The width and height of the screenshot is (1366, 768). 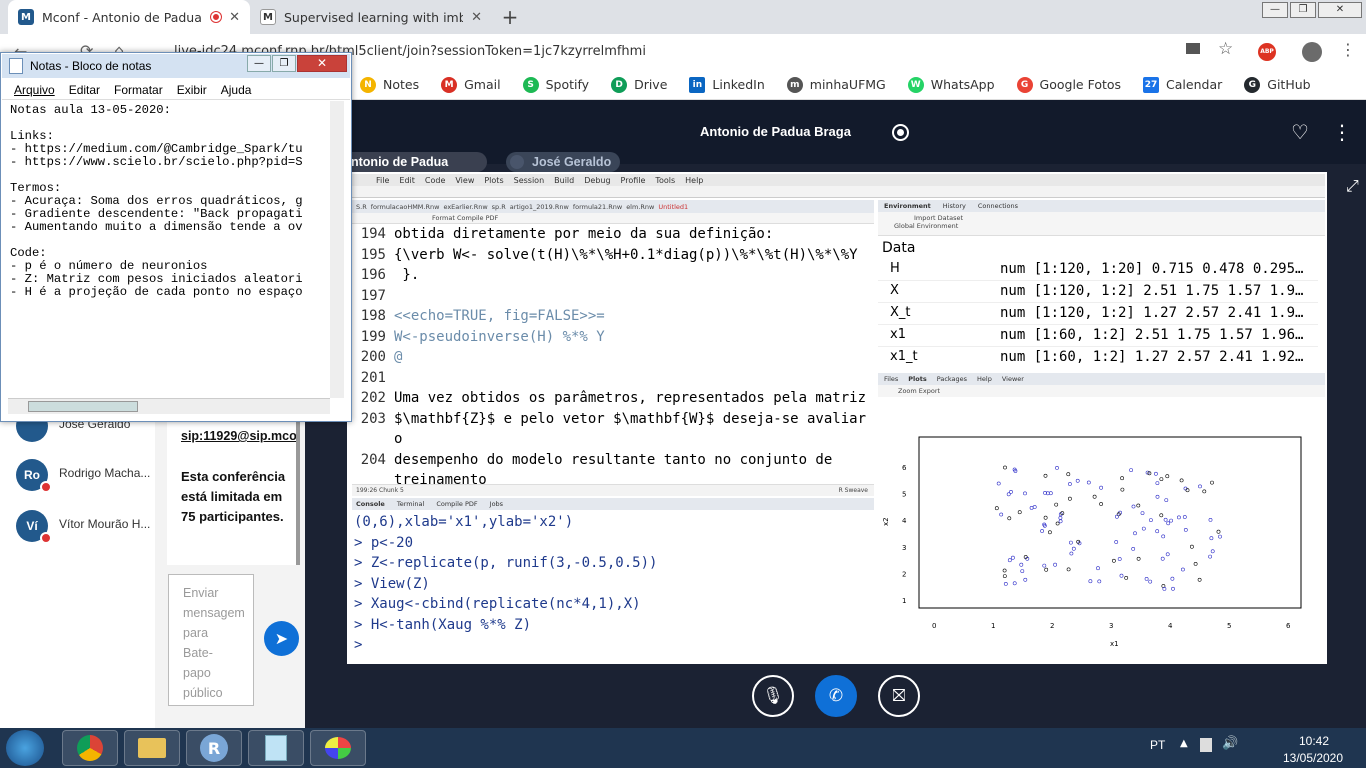 What do you see at coordinates (464, 180) in the screenshot?
I see `menu-view: View` at bounding box center [464, 180].